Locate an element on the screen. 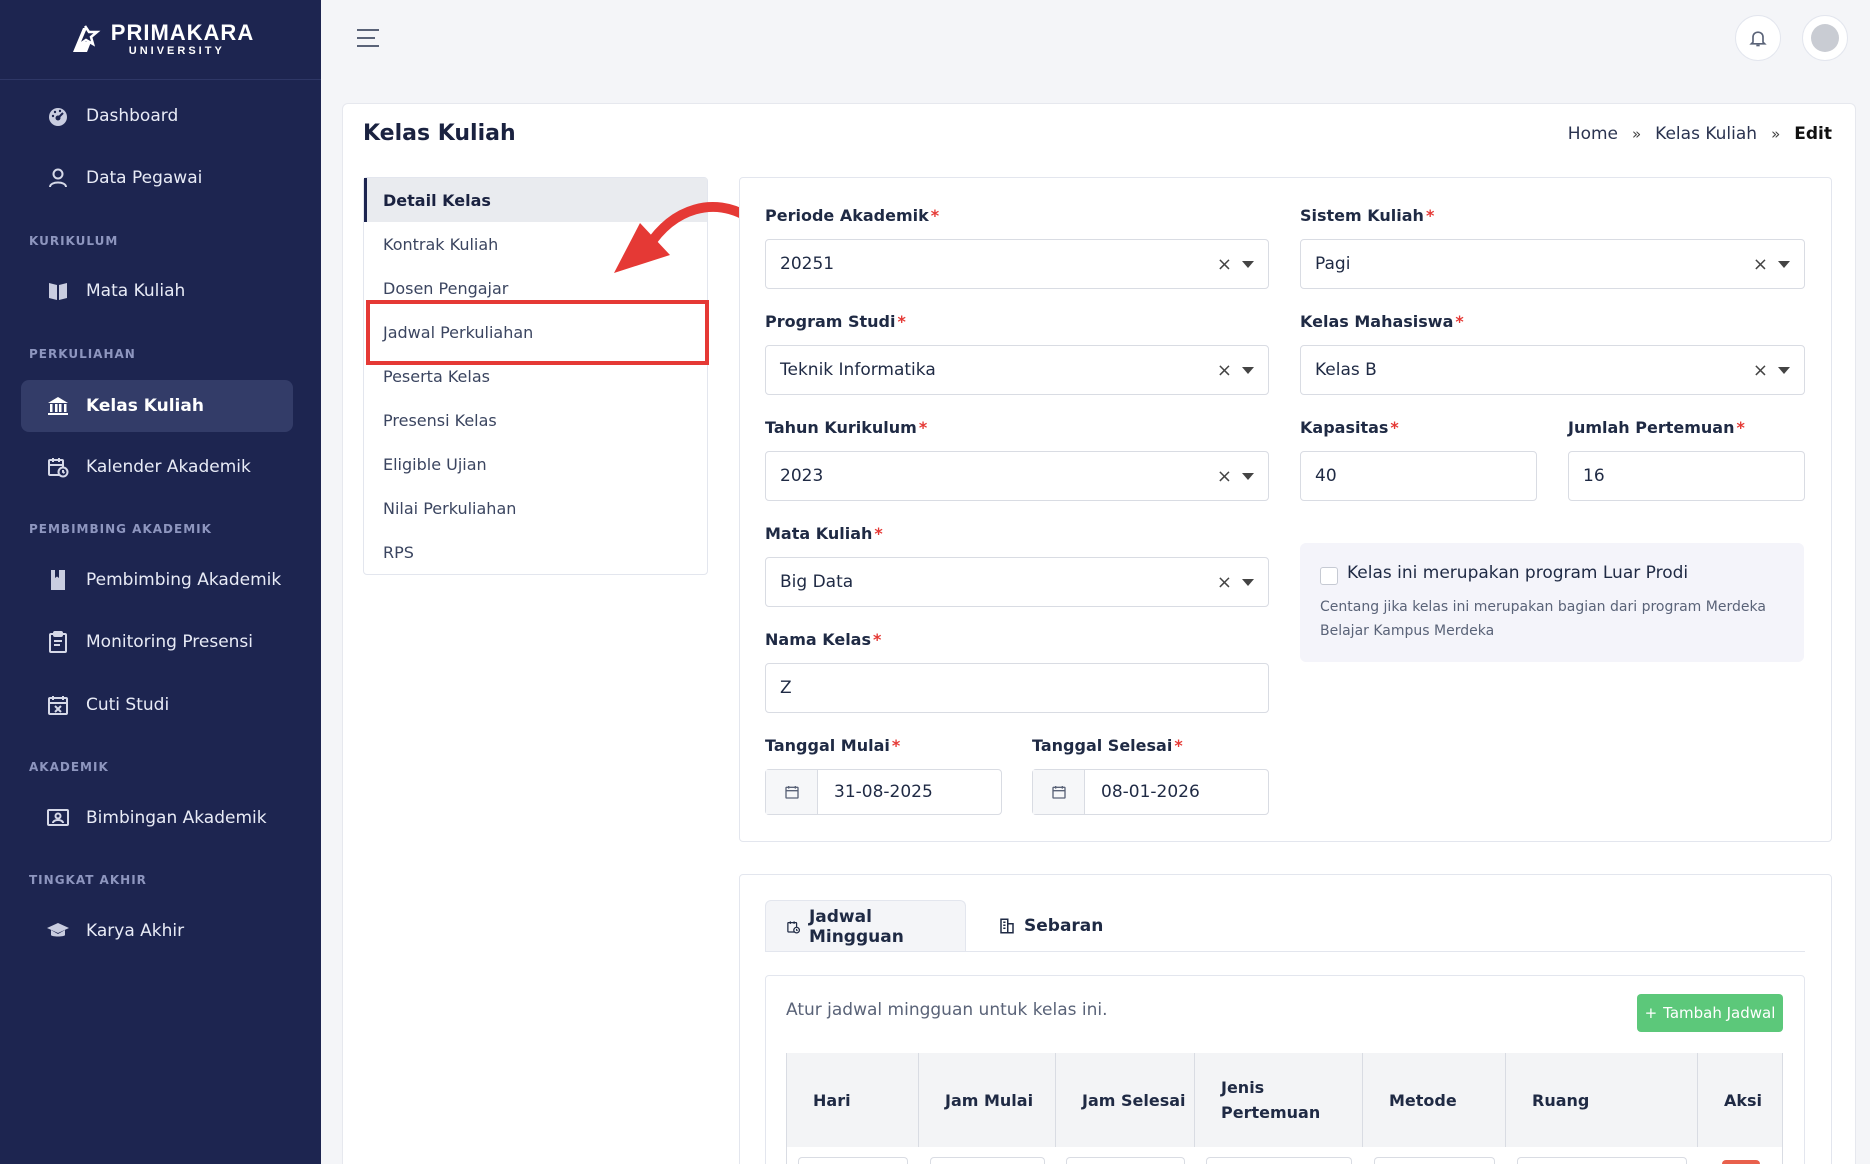 This screenshot has width=1870, height=1164. sidebar-item-data-pegawai: Data Pegawai is located at coordinates (157, 178).